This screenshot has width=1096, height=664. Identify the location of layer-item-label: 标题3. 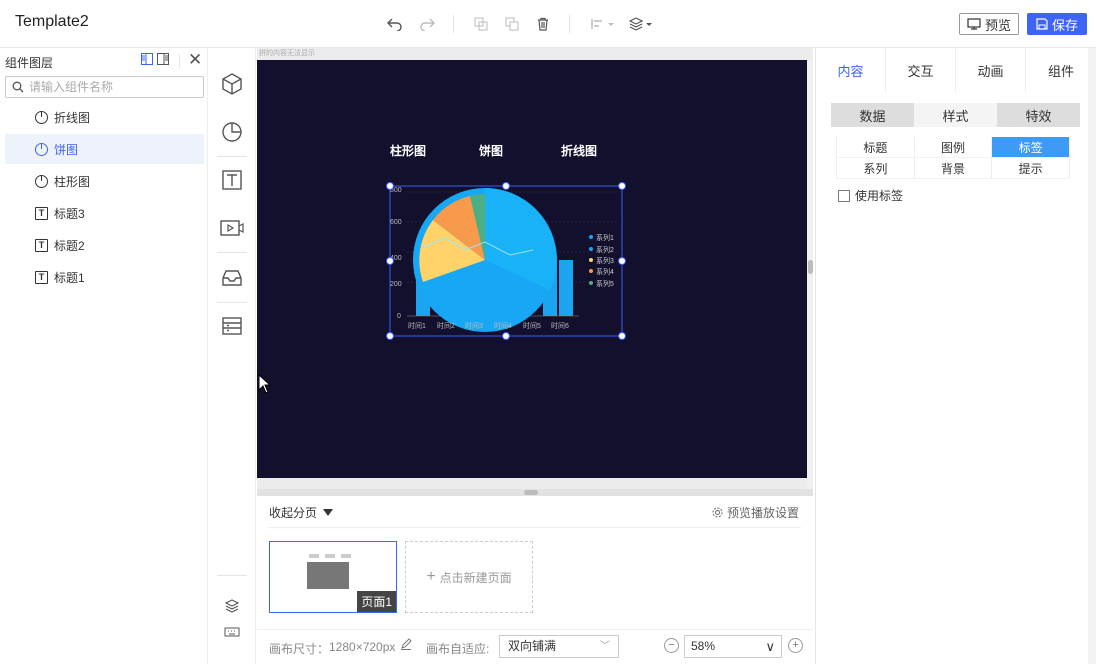
(69, 213).